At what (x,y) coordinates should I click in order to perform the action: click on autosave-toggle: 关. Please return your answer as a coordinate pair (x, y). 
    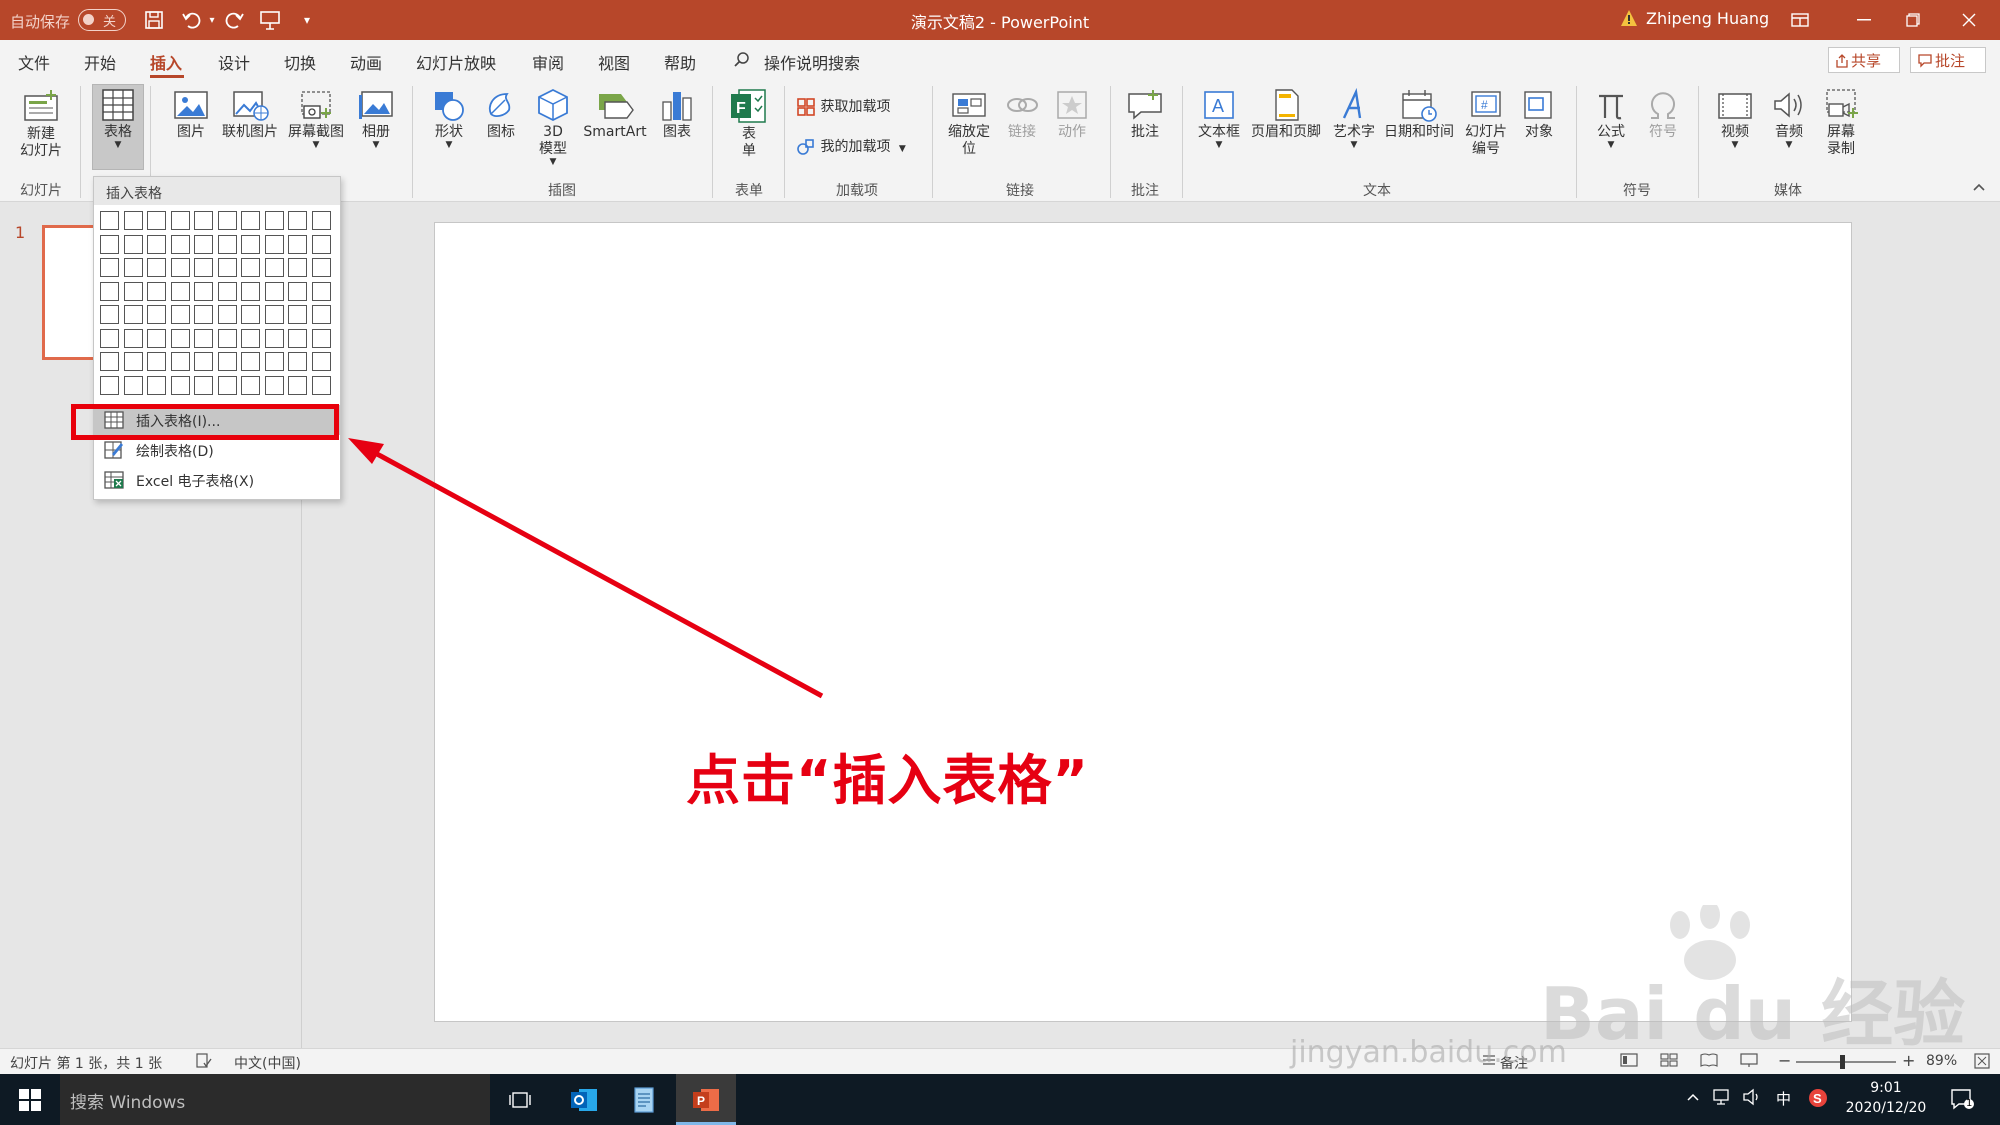
    Looking at the image, I should click on (102, 20).